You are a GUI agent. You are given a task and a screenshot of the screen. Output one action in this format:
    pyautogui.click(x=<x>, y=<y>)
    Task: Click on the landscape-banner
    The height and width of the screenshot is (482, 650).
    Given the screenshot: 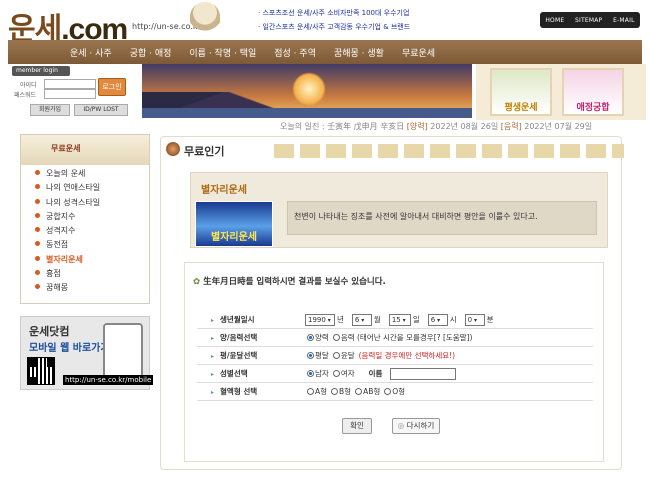 What is the action you would take?
    pyautogui.click(x=307, y=91)
    